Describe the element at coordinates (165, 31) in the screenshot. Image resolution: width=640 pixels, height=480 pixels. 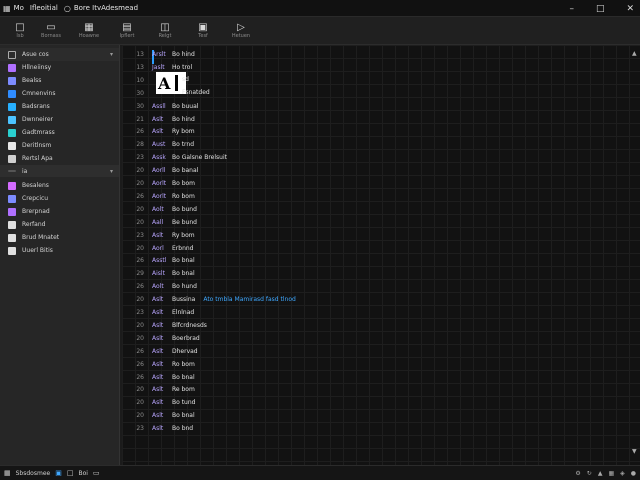
I see `tool-button-5: ◫ Relgt` at that location.